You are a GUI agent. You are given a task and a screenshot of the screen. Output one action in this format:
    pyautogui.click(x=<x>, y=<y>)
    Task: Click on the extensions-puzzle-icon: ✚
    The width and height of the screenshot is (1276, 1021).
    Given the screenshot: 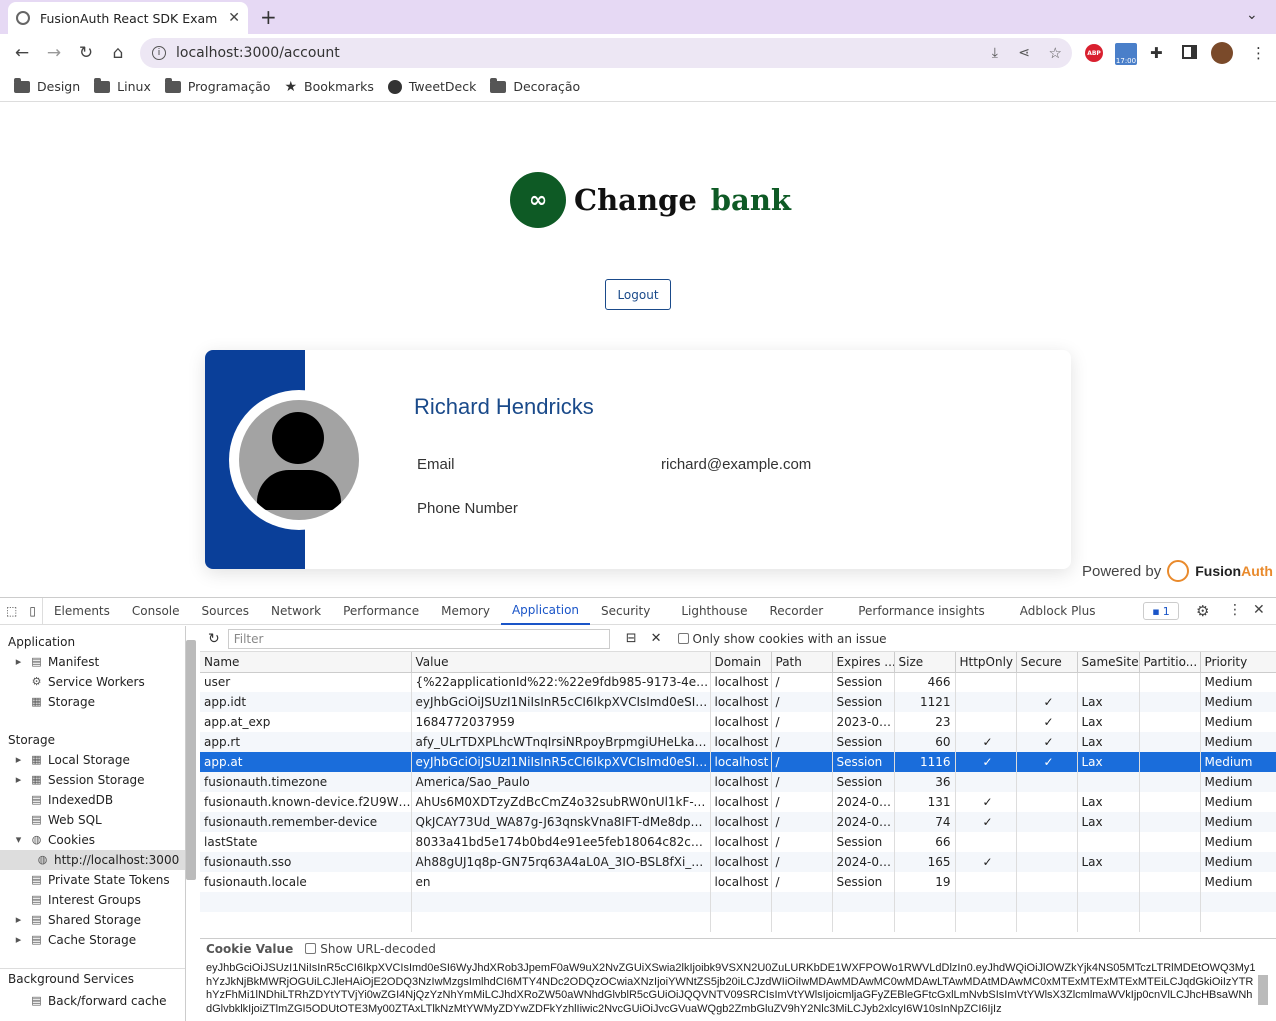 What is the action you would take?
    pyautogui.click(x=1156, y=53)
    